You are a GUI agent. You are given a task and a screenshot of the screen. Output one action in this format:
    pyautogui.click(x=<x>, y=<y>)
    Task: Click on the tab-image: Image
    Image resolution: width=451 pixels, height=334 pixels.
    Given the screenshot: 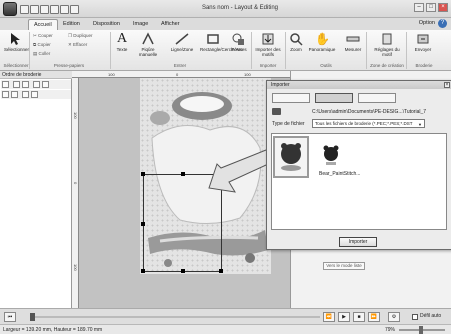 What is the action you would take?
    pyautogui.click(x=140, y=24)
    